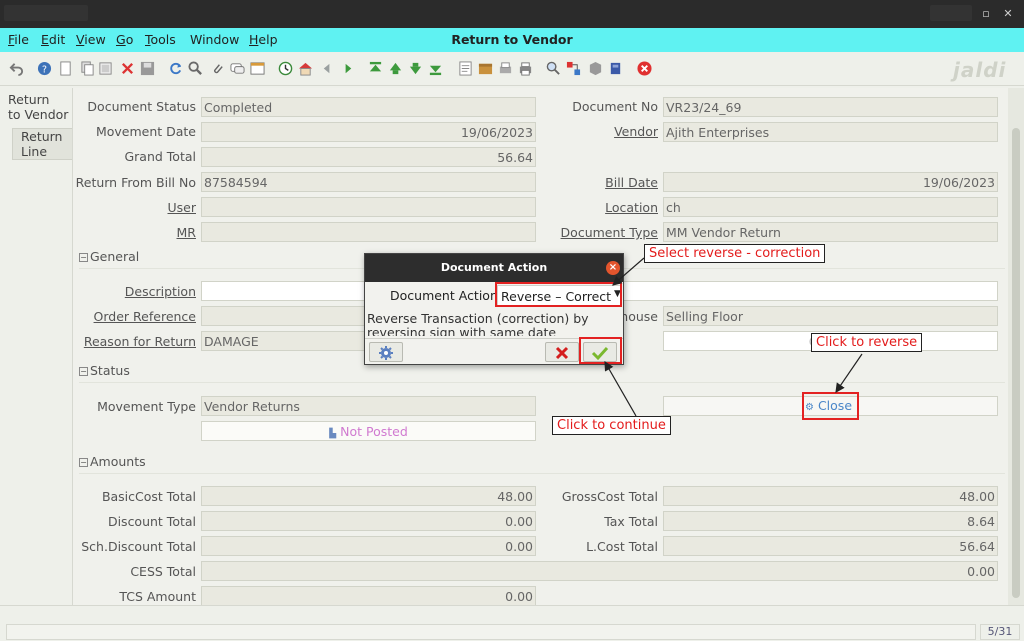 The height and width of the screenshot is (641, 1024). I want to click on back-icon, so click(327, 68).